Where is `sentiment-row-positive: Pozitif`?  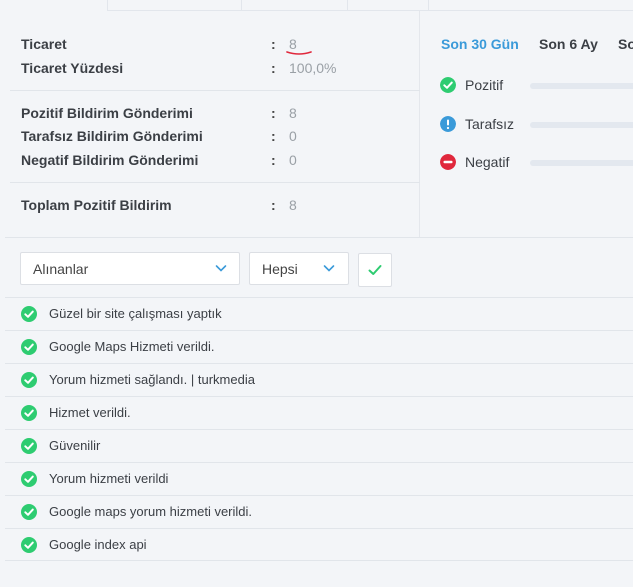 sentiment-row-positive: Pozitif is located at coordinates (536, 86).